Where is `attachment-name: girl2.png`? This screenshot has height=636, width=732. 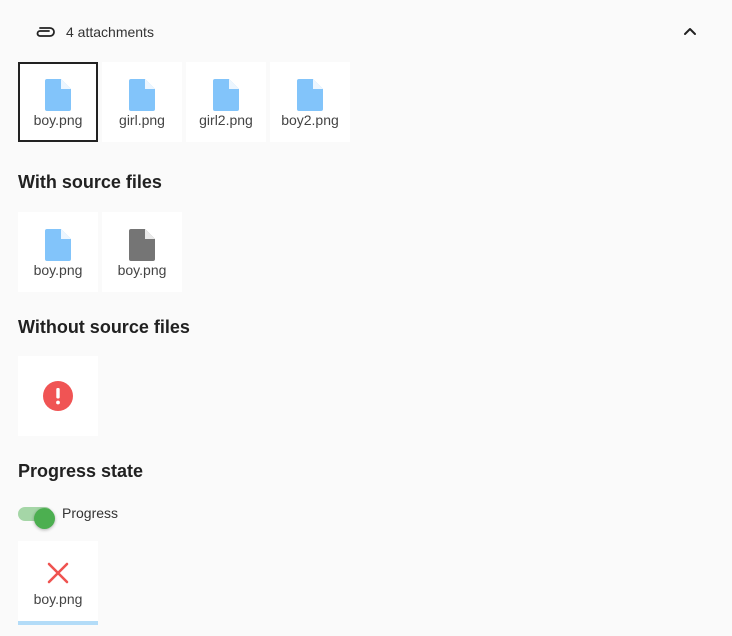 attachment-name: girl2.png is located at coordinates (226, 120).